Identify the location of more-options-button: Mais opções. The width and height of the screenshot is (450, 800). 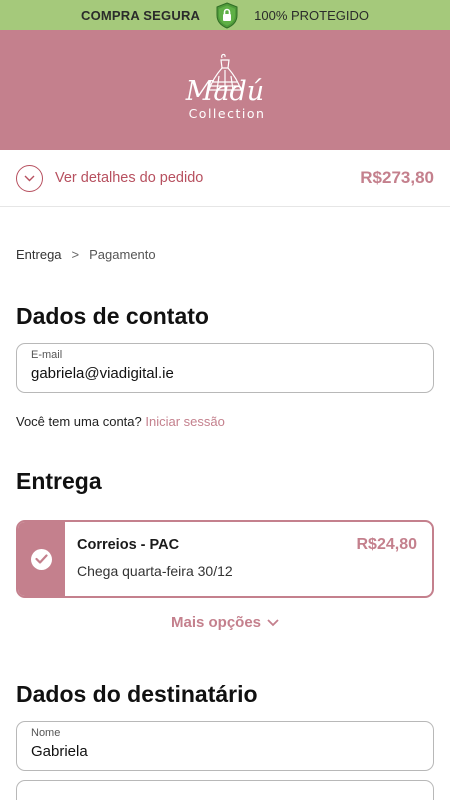
(225, 622).